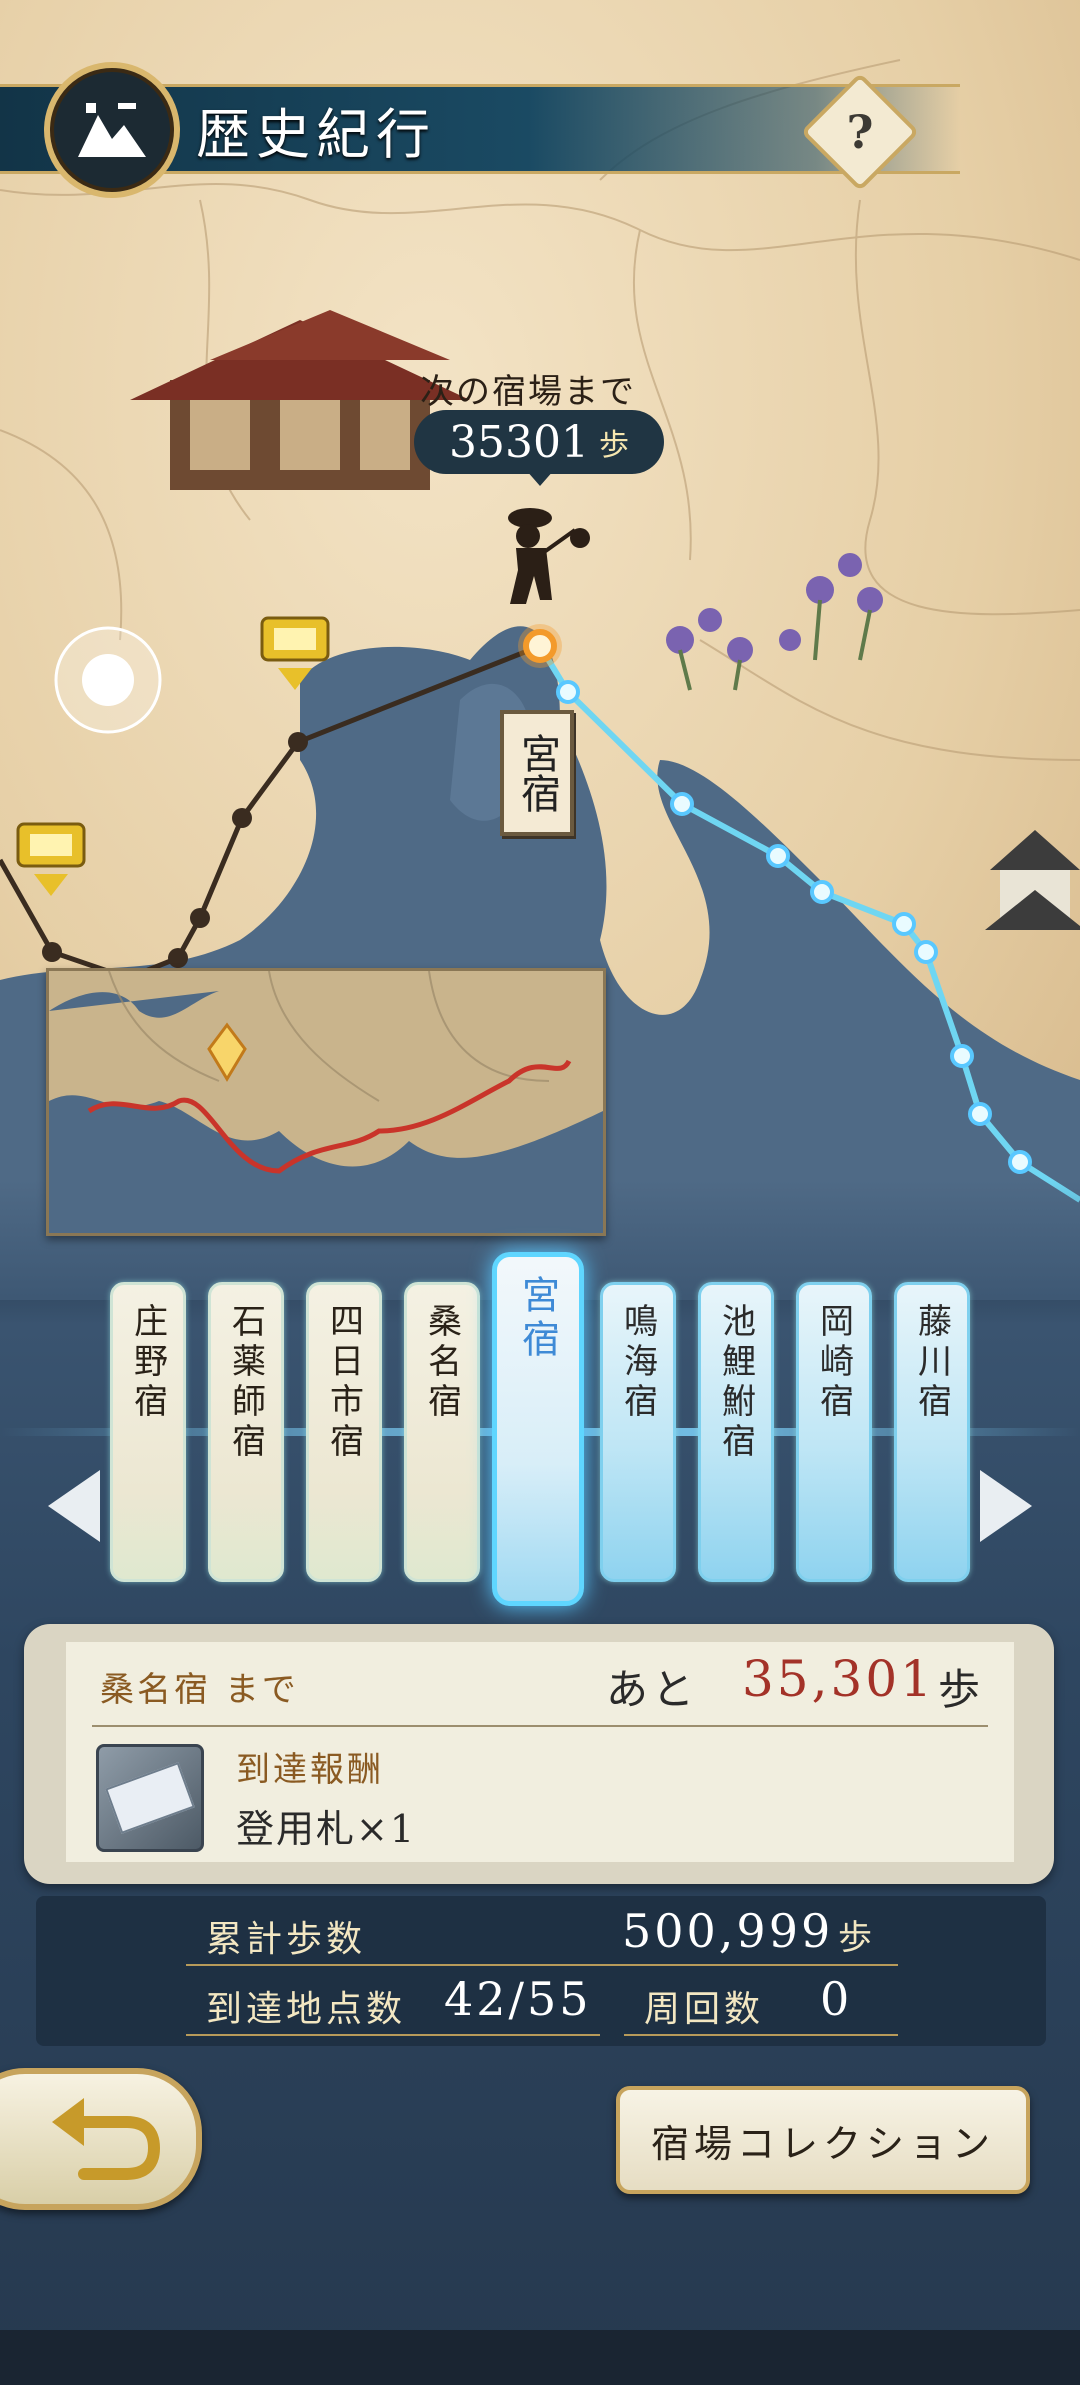 Image resolution: width=1080 pixels, height=2385 pixels. I want to click on mountain-emblem-icon, so click(112, 130).